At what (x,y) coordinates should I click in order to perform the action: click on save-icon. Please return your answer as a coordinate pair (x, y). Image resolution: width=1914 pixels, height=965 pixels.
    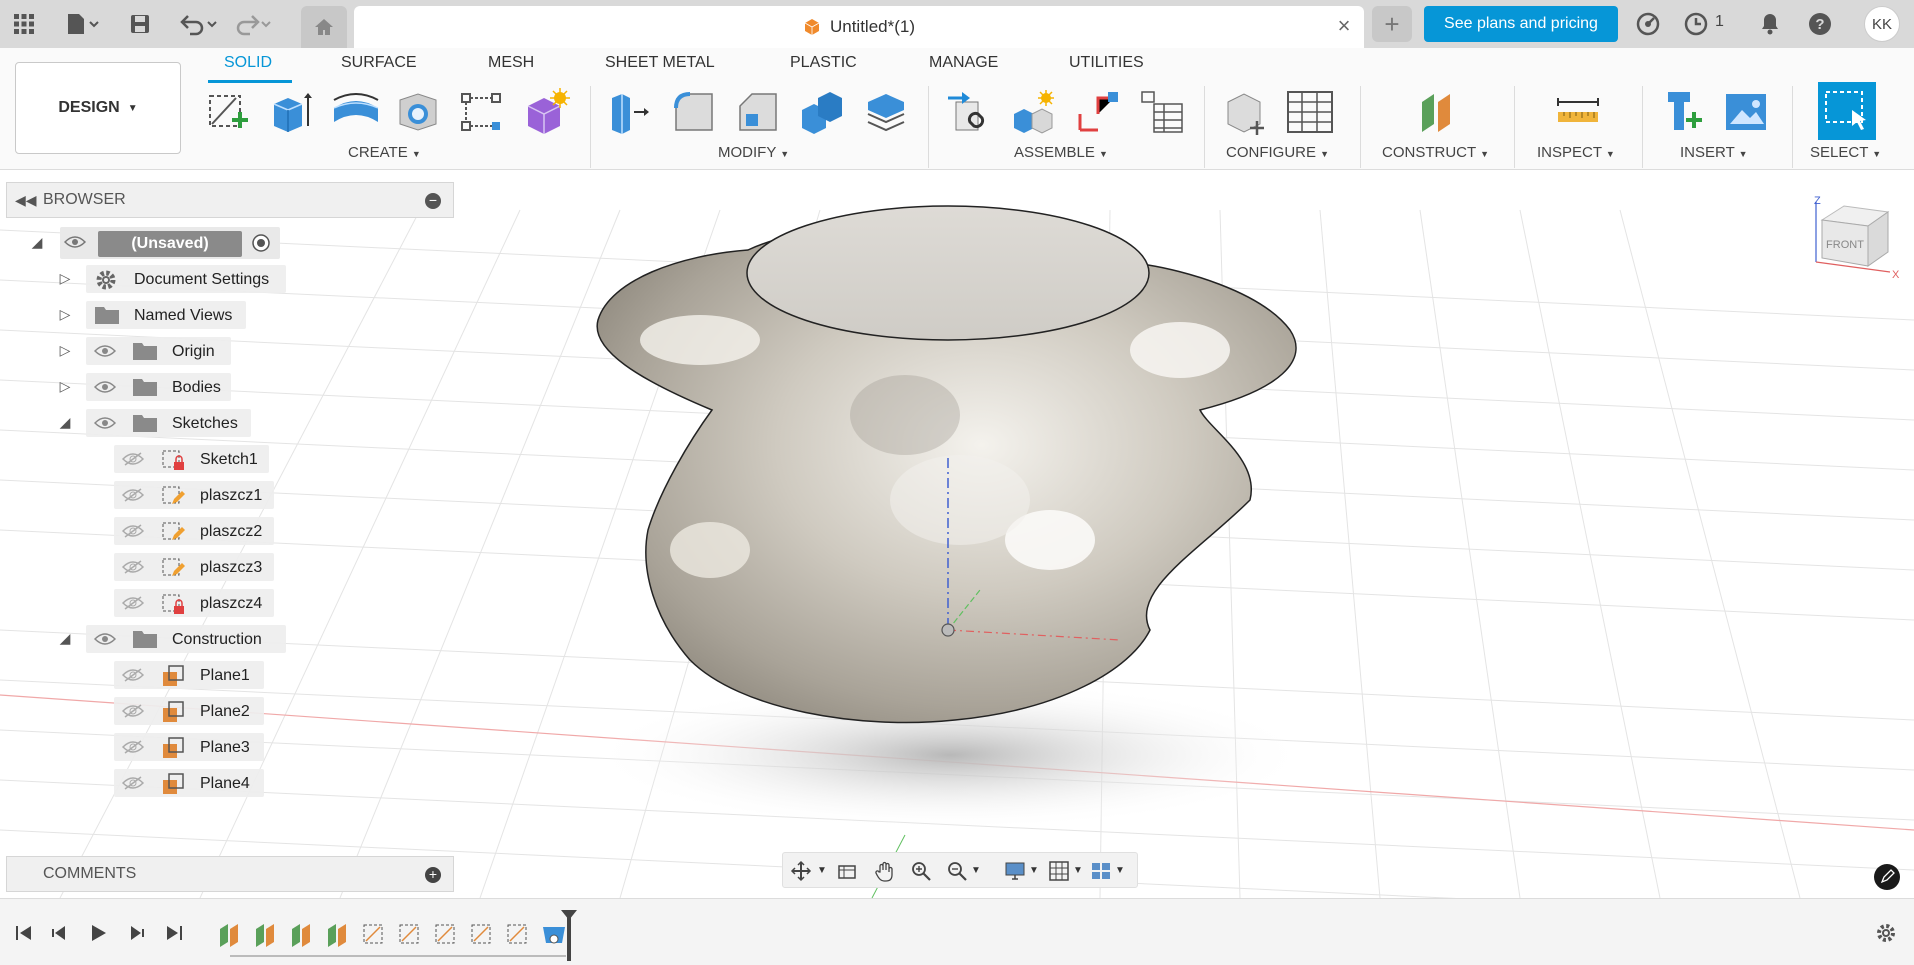
    Looking at the image, I should click on (140, 24).